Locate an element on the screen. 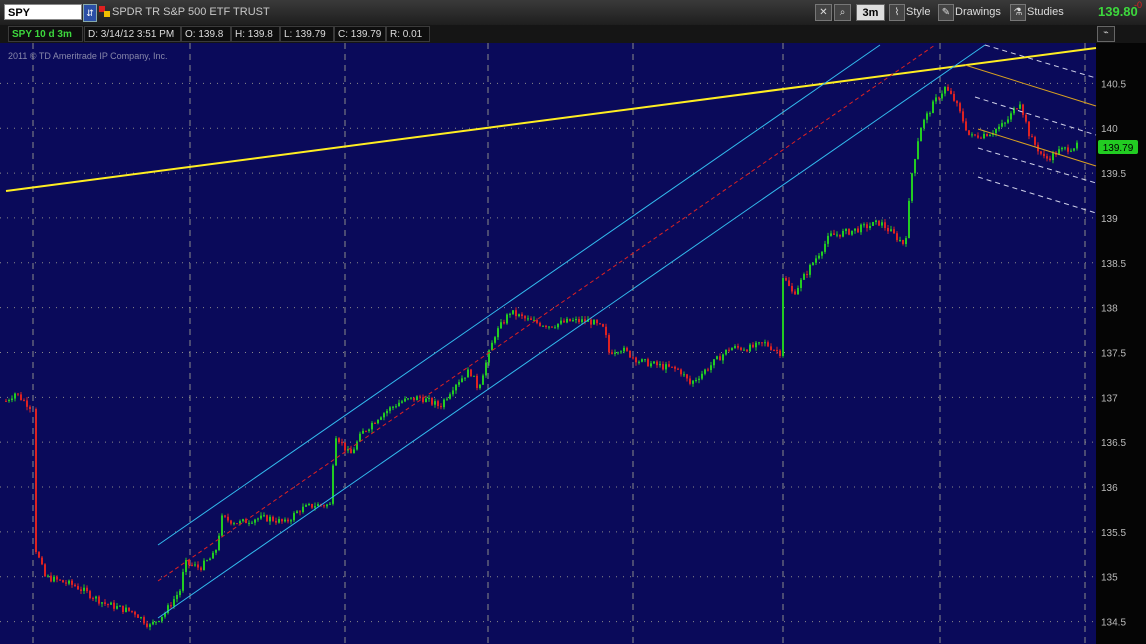  drawings-icon: ✎ is located at coordinates (946, 12).